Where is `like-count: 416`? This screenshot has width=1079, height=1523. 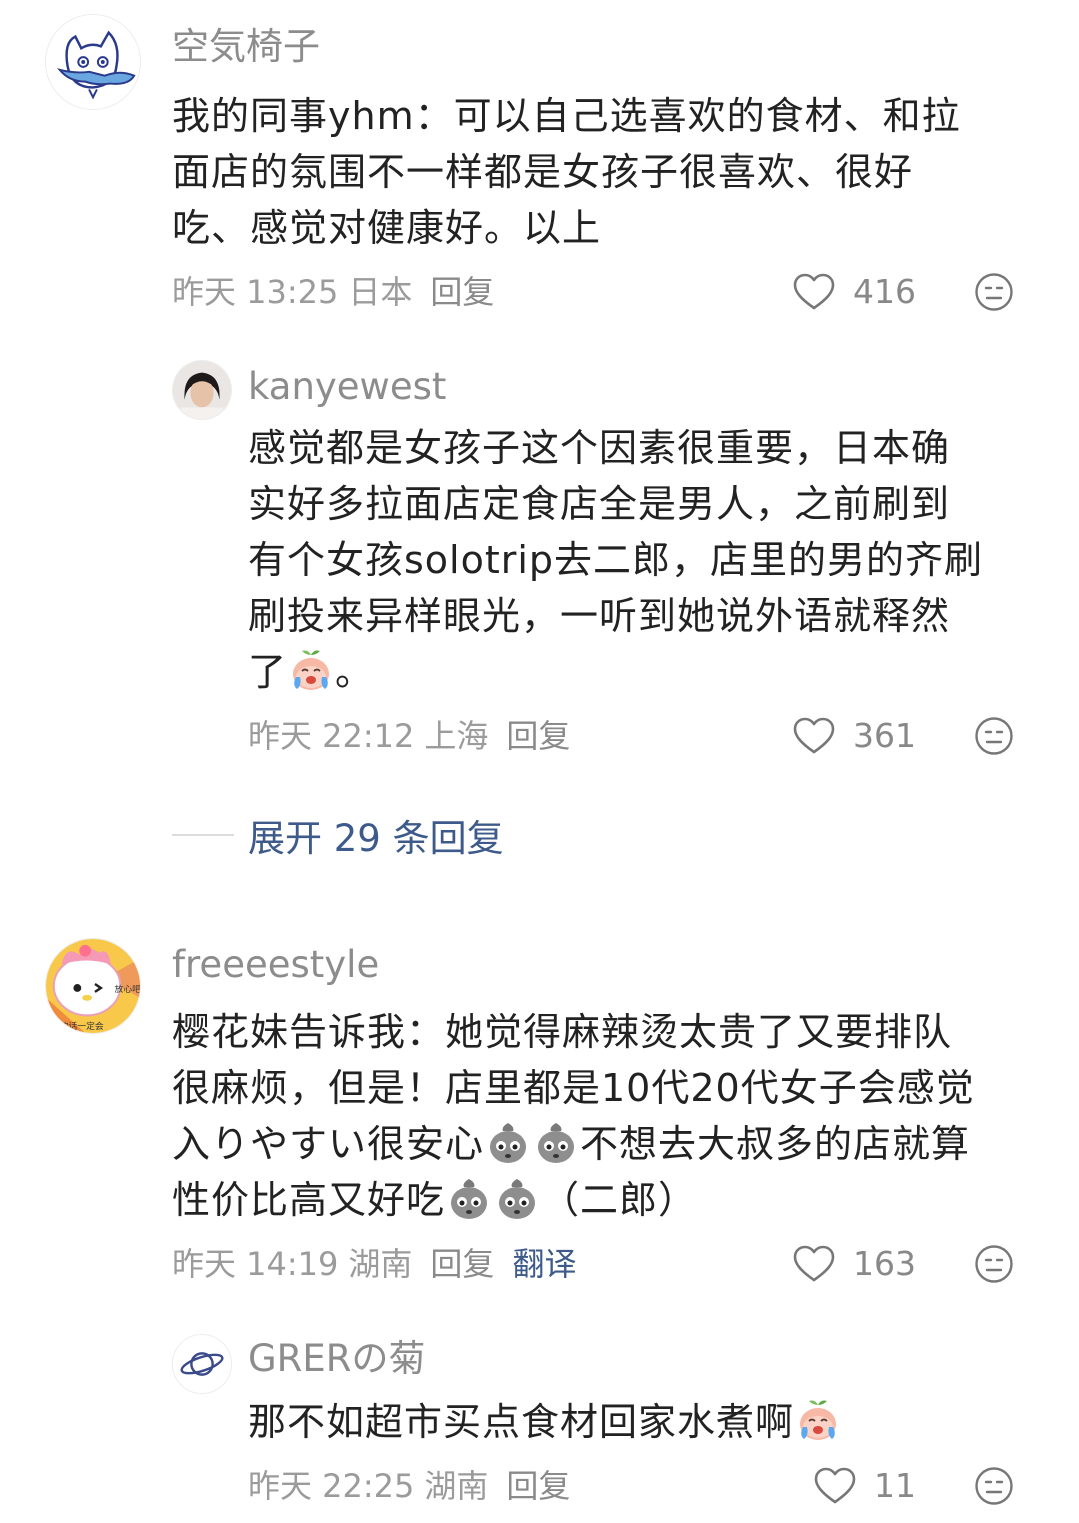
like-count: 416 is located at coordinates (884, 291).